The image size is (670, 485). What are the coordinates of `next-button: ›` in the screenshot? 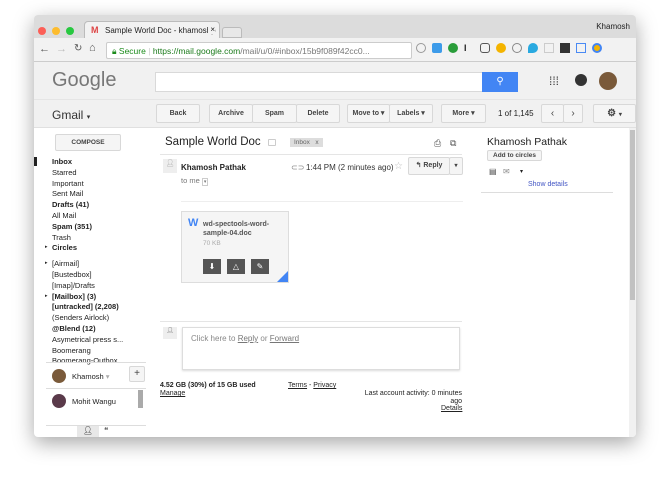 It's located at (573, 113).